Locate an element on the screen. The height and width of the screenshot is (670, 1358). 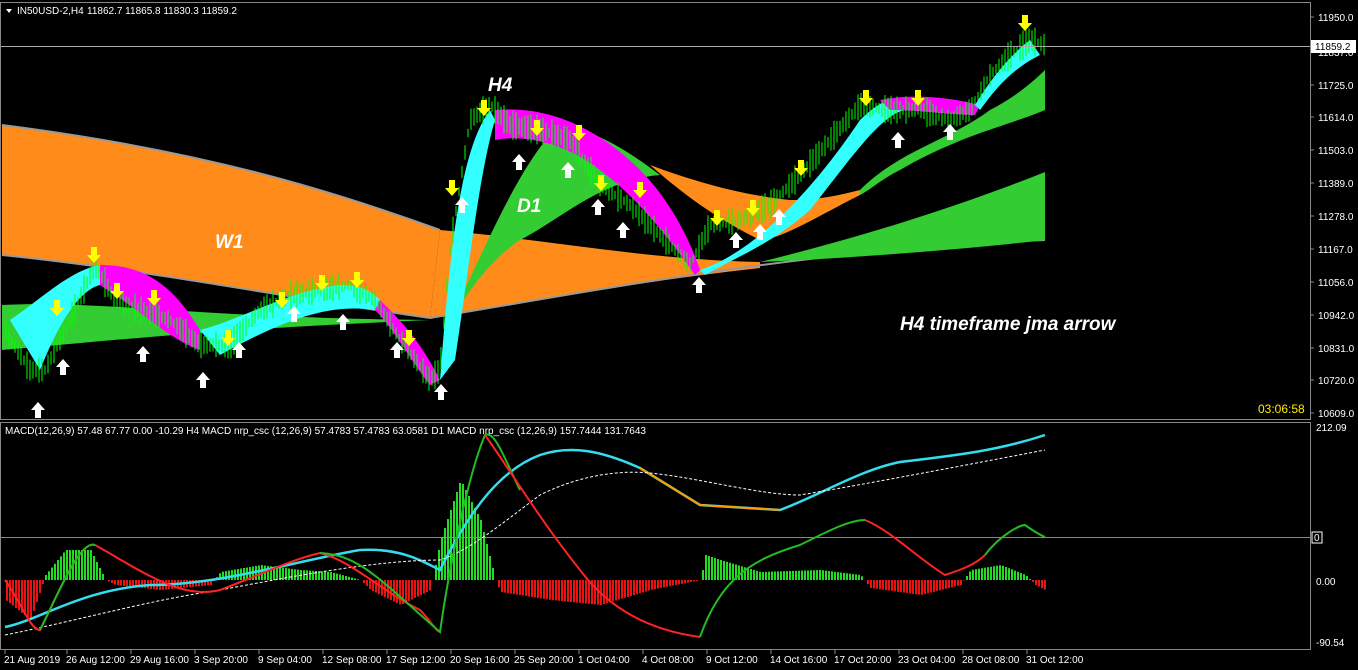
d1-label: D1 is located at coordinates (529, 206).